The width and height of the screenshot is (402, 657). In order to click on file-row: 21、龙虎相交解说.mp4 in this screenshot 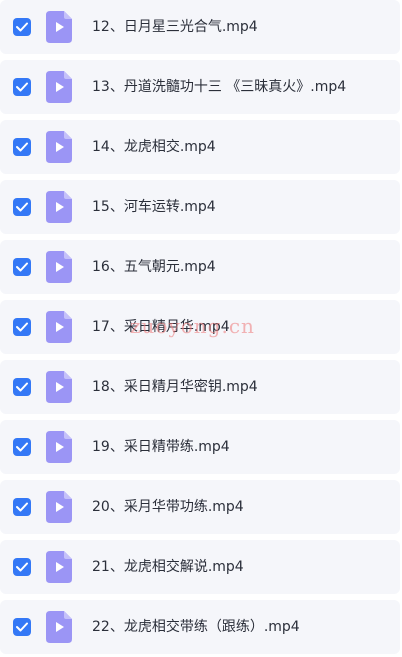, I will do `click(200, 567)`.